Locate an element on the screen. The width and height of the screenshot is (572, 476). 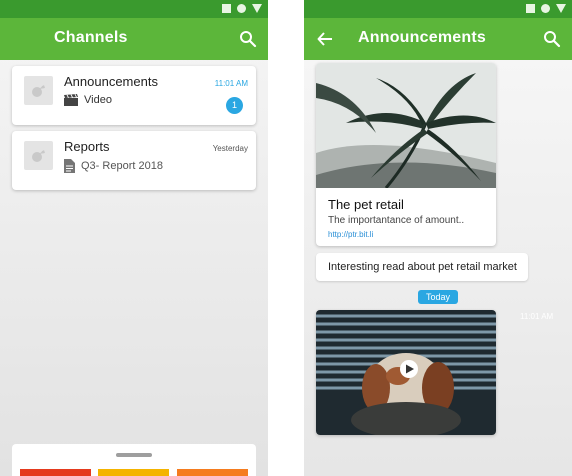
channel-last-message: Q3- Report 2018 is located at coordinates (113, 166).